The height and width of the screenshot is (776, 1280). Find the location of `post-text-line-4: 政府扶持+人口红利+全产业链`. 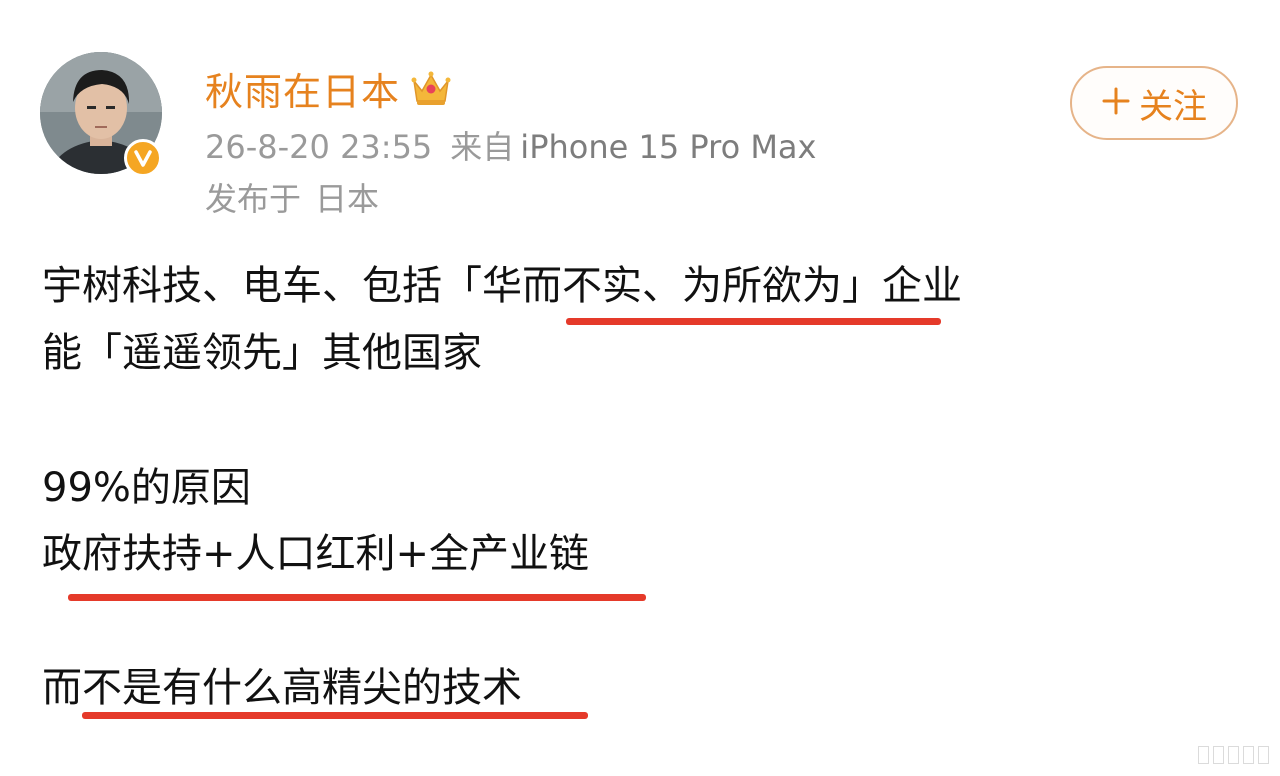

post-text-line-4: 政府扶持+人口红利+全产业链 is located at coordinates (316, 554).